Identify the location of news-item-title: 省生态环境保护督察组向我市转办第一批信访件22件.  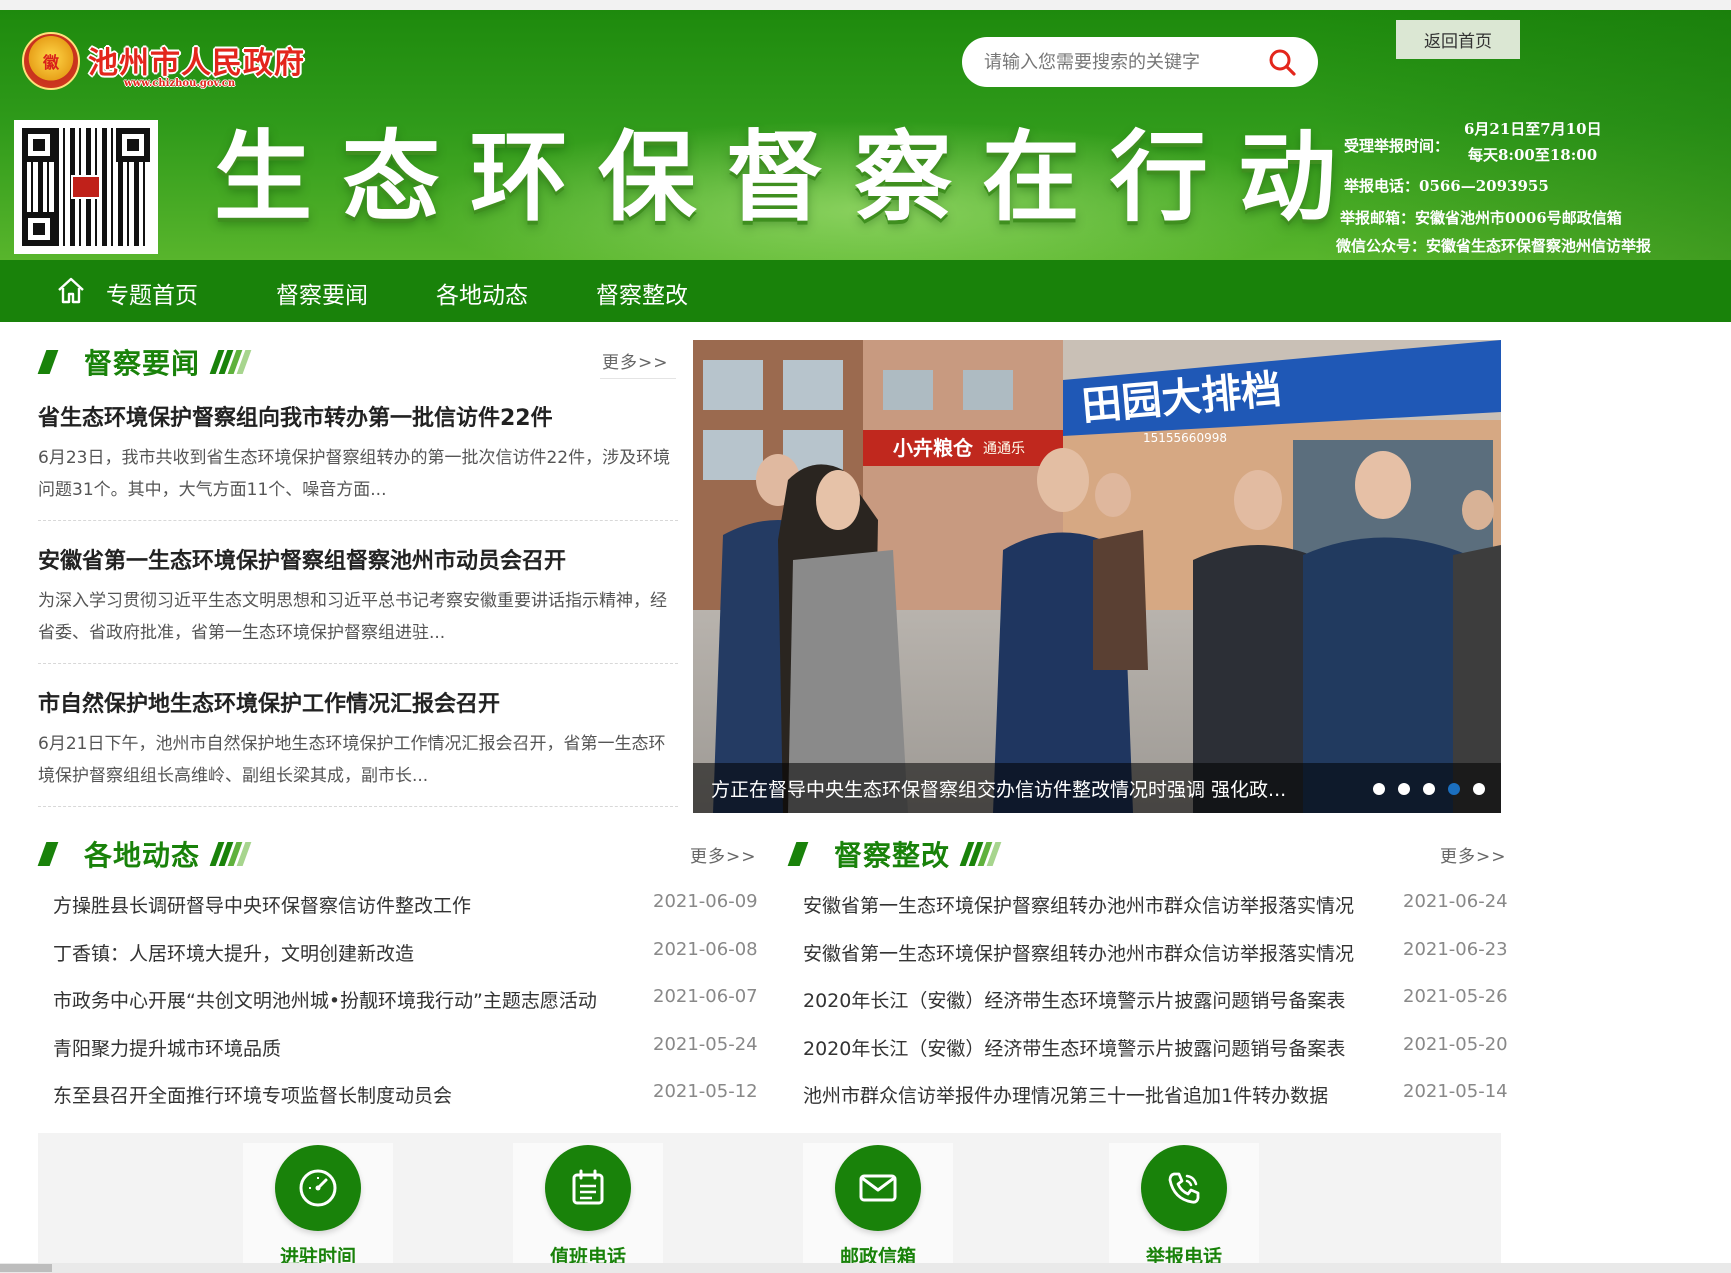
(358, 419).